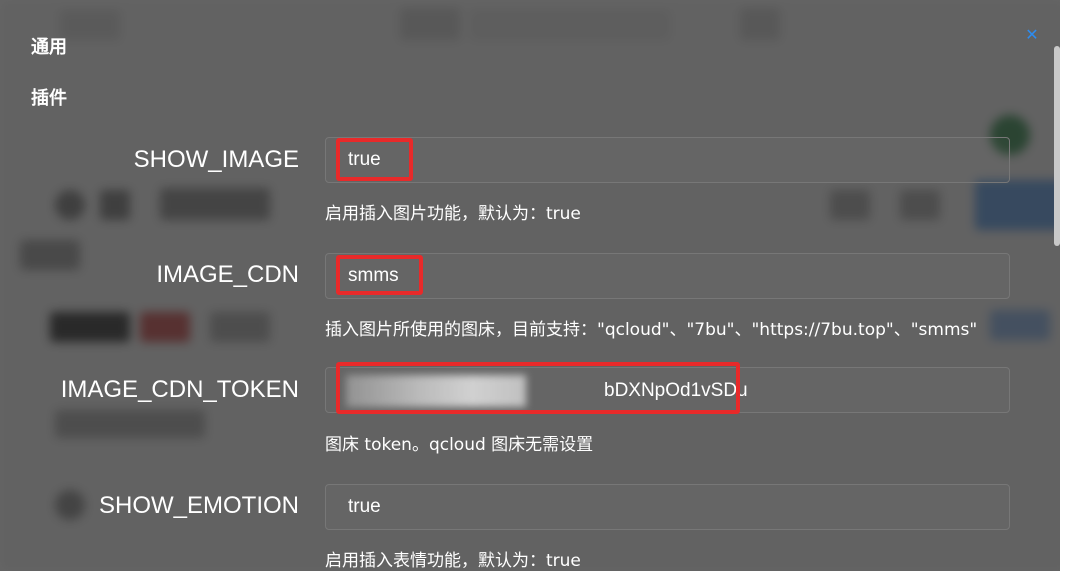  Describe the element at coordinates (667, 507) in the screenshot. I see `setting-input-show-emotion` at that location.